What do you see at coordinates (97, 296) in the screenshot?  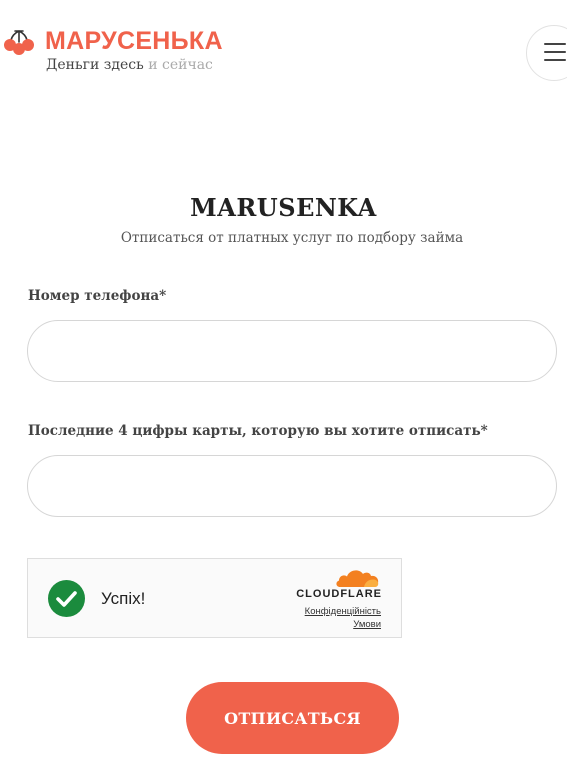 I see `phone-label: Номер телефона*` at bounding box center [97, 296].